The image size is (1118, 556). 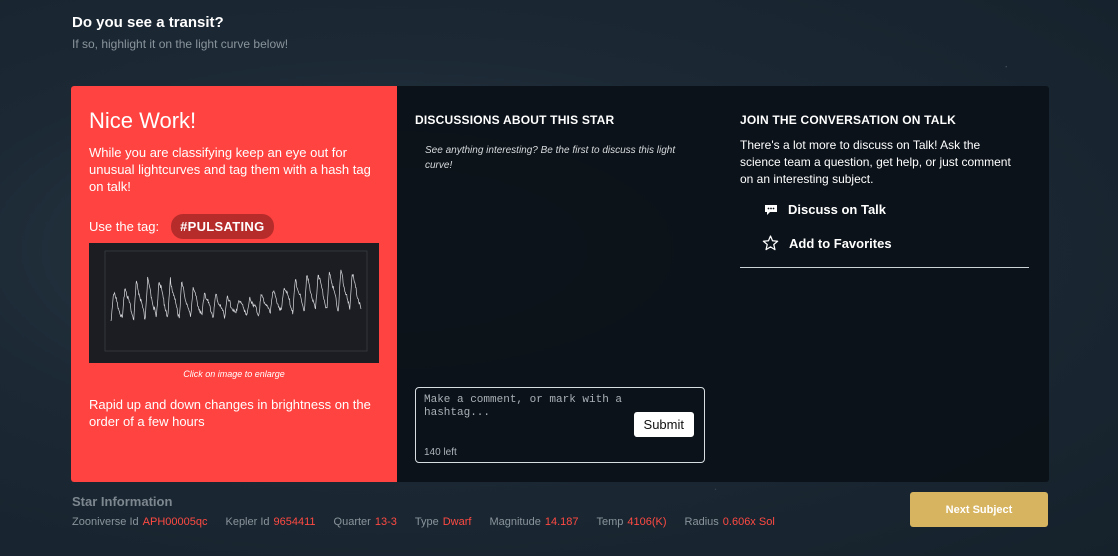 I want to click on add-to-favorites-link: Add to Favorites, so click(x=876, y=243).